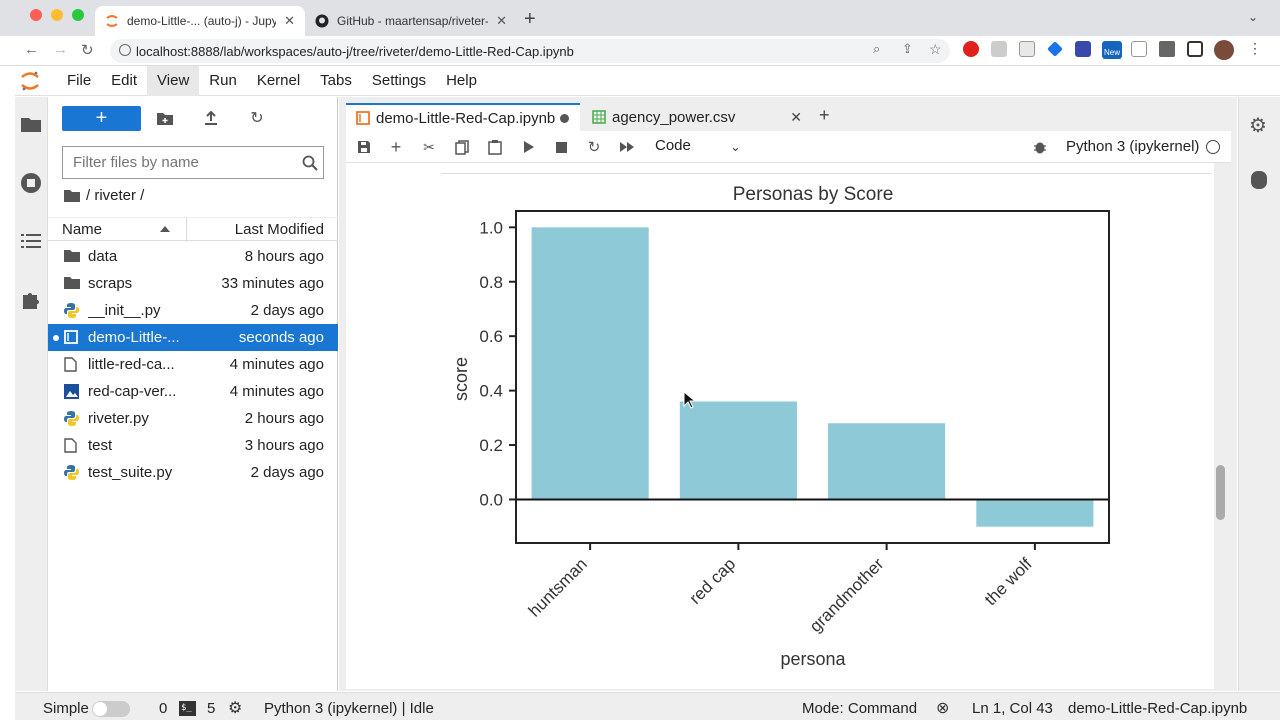  I want to click on file-row: demo-Little-... seconds ago, so click(193, 337).